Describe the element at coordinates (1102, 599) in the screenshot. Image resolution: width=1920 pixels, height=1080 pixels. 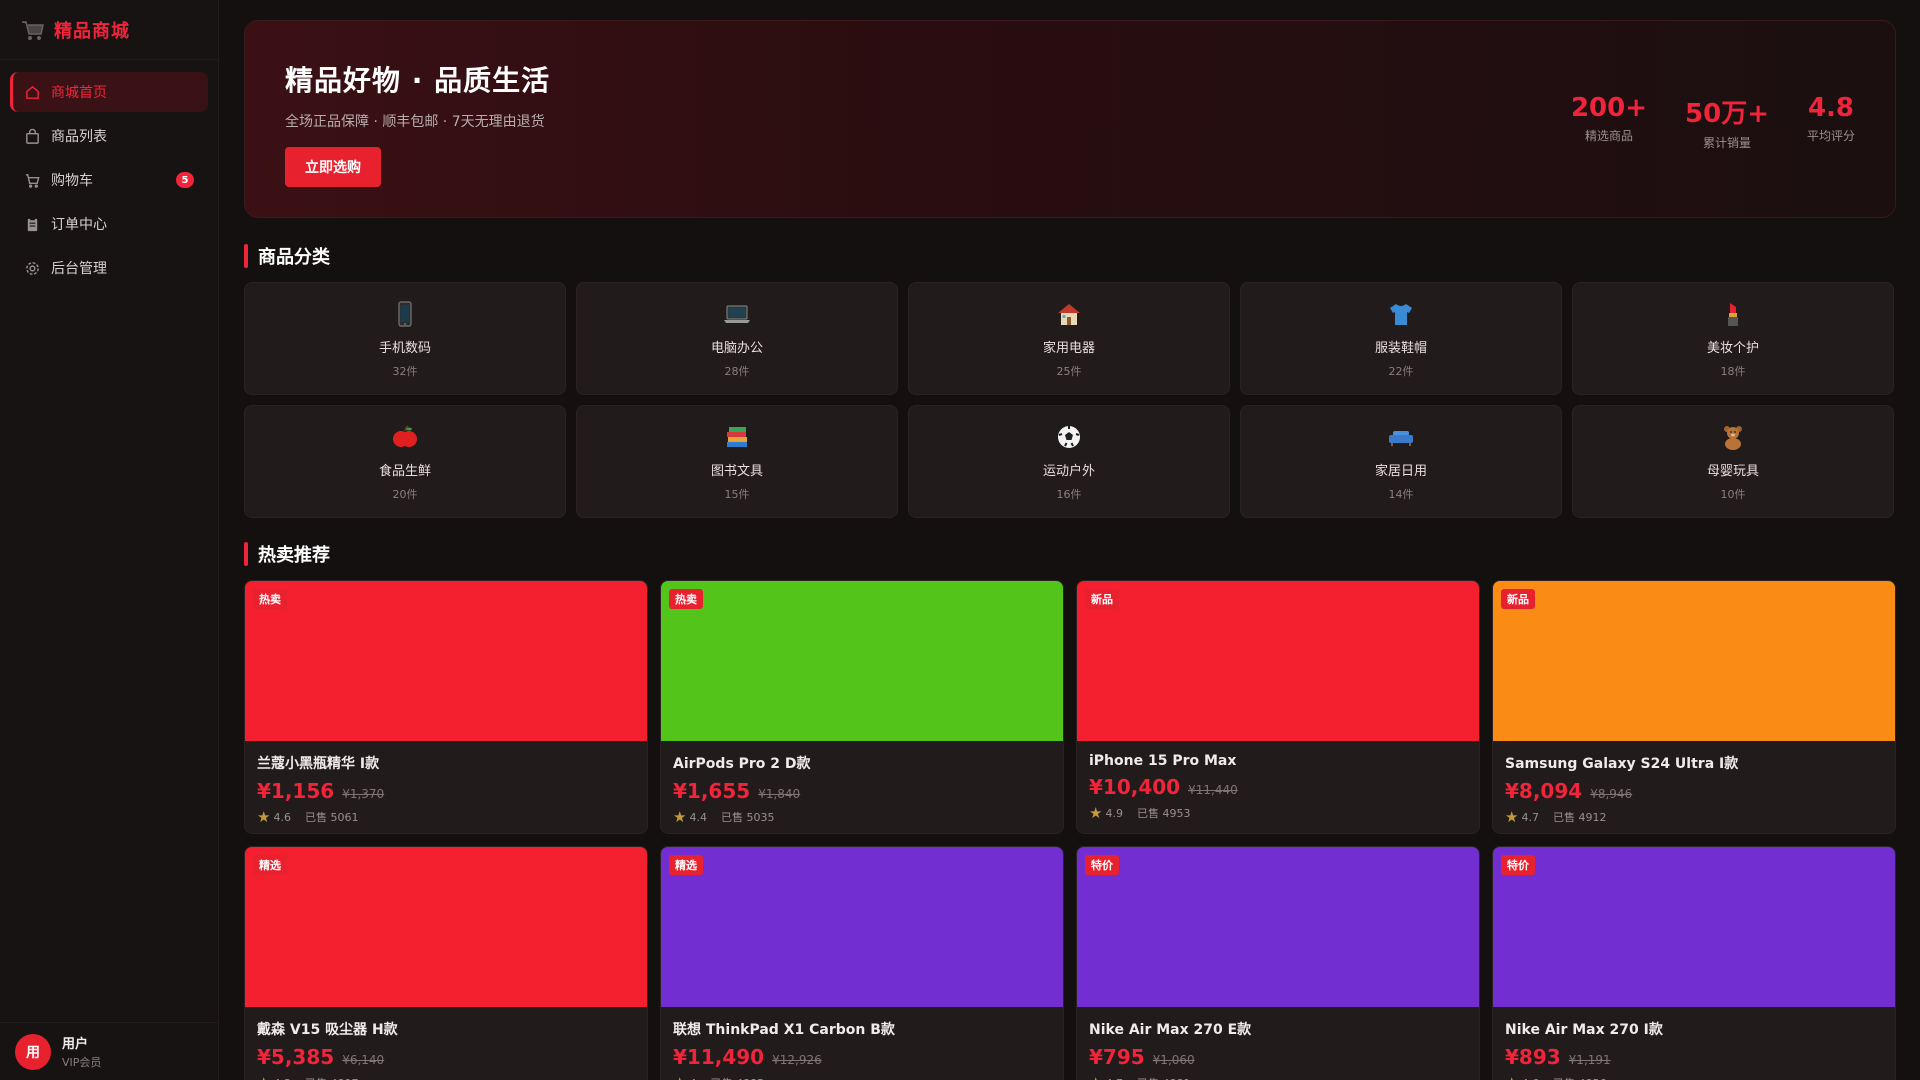
I see `product-tag-badge: 新品` at that location.